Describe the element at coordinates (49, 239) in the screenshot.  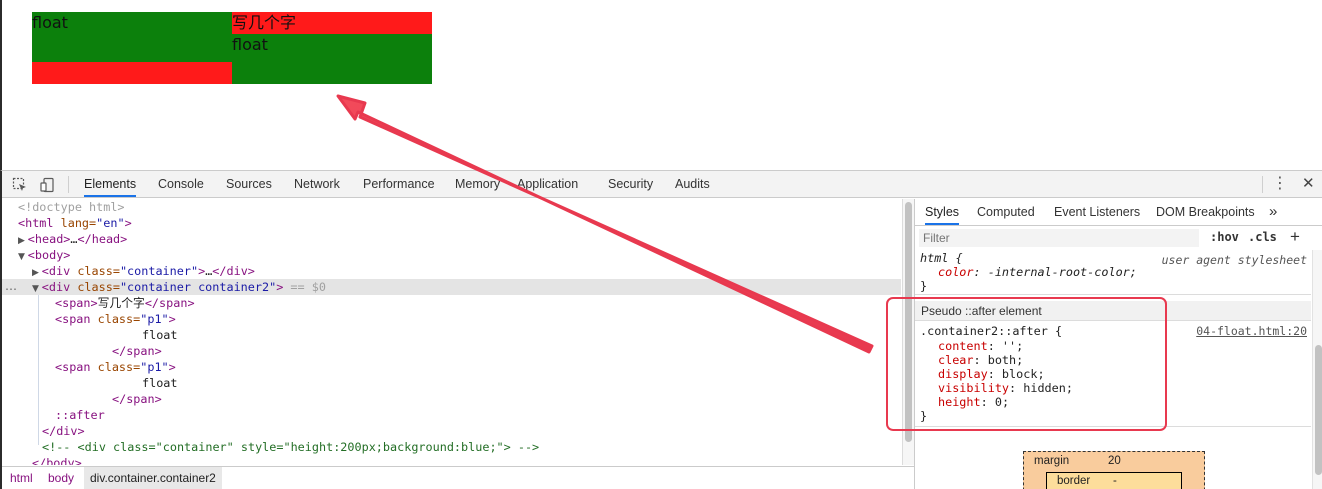
I see `head-tag: <head>` at that location.